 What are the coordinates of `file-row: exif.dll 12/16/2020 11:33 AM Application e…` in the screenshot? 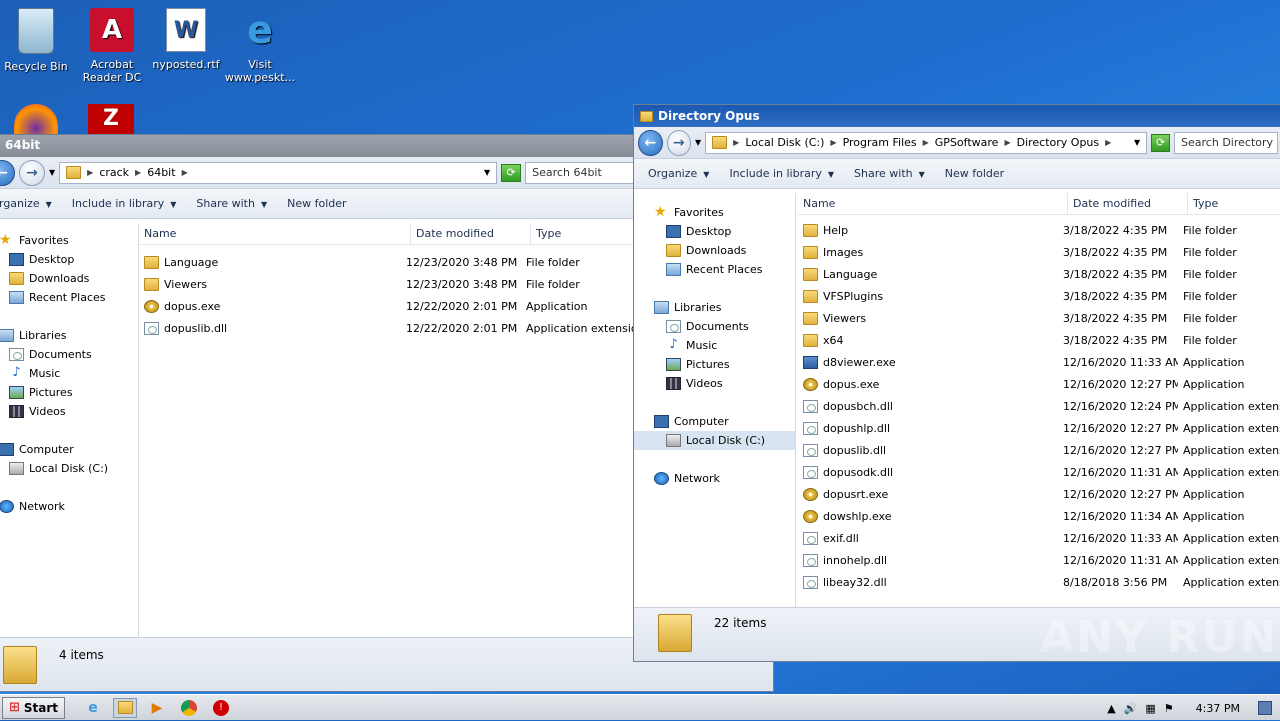 It's located at (1039, 538).